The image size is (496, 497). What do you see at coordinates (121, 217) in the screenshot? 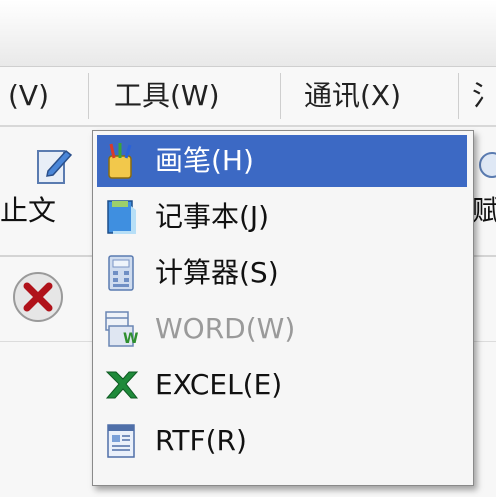
I see `notepad-icon` at bounding box center [121, 217].